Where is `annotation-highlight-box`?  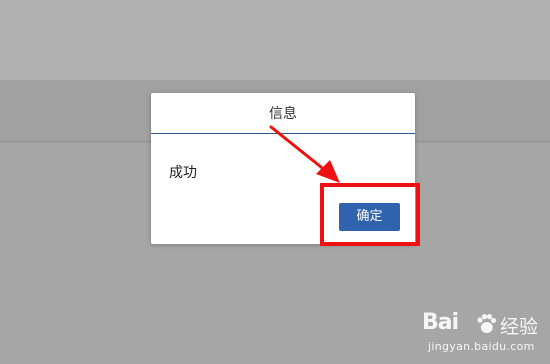 annotation-highlight-box is located at coordinates (370, 214).